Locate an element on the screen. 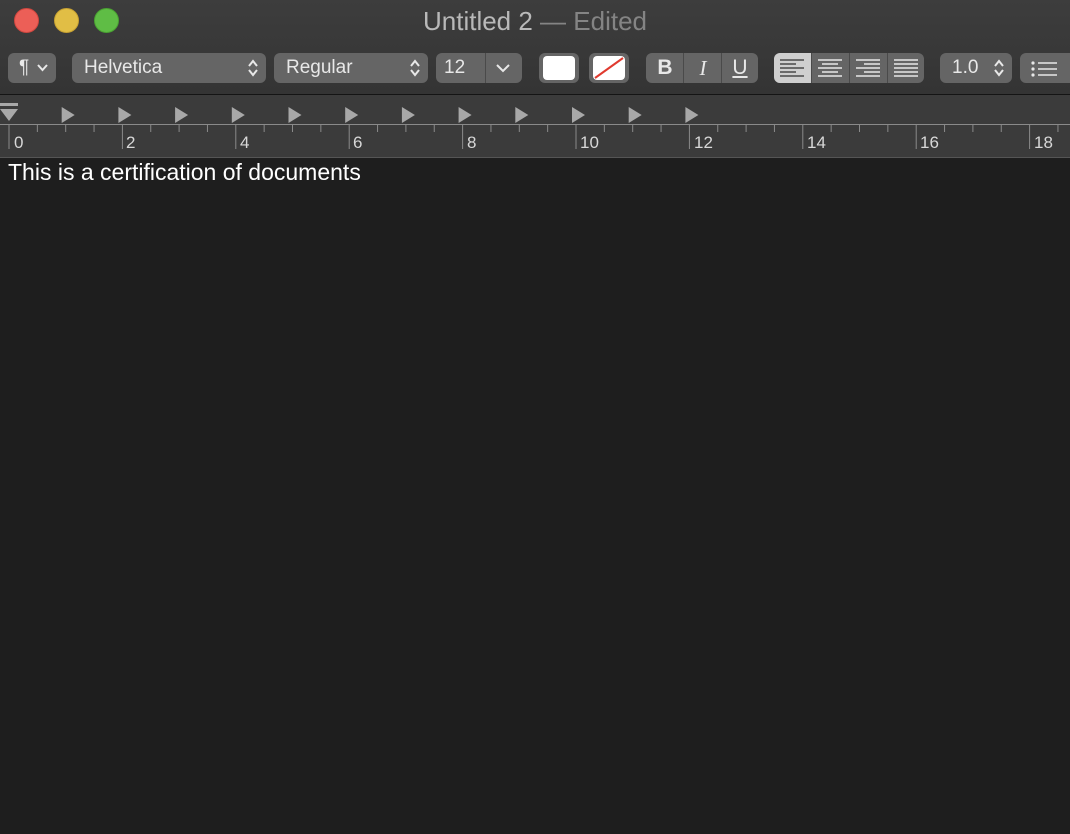 The height and width of the screenshot is (834, 1070). text-color-swatch is located at coordinates (559, 68).